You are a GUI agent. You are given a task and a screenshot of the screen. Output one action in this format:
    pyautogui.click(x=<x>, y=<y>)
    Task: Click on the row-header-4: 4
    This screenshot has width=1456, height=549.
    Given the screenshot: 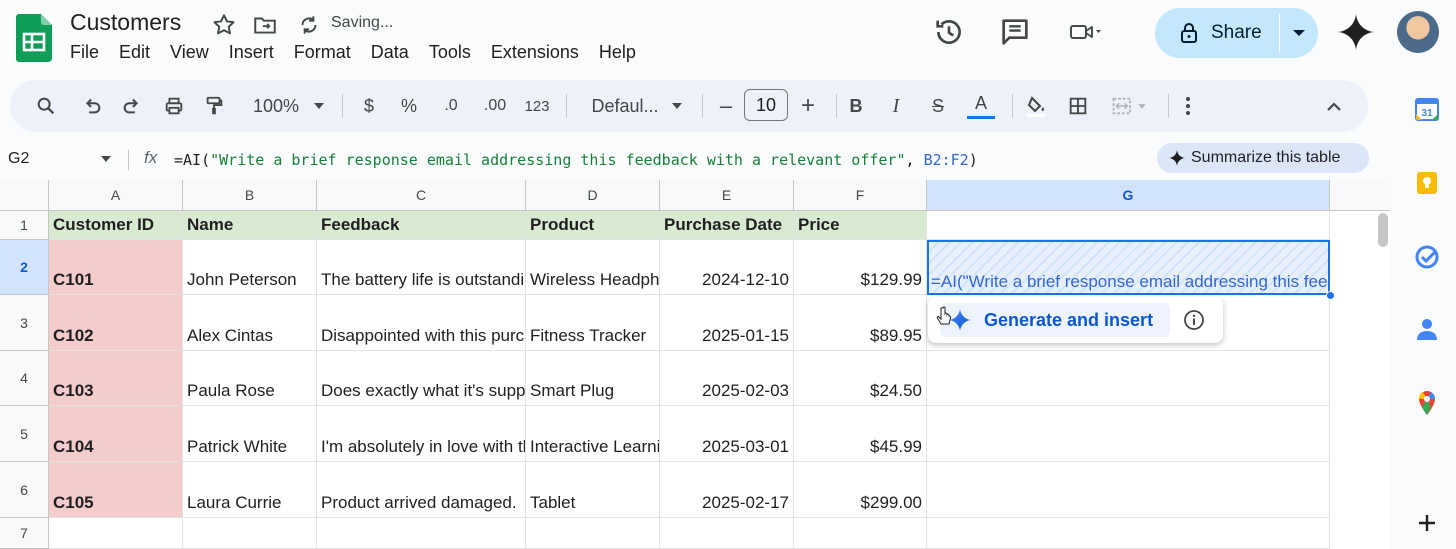 What is the action you would take?
    pyautogui.click(x=24, y=378)
    